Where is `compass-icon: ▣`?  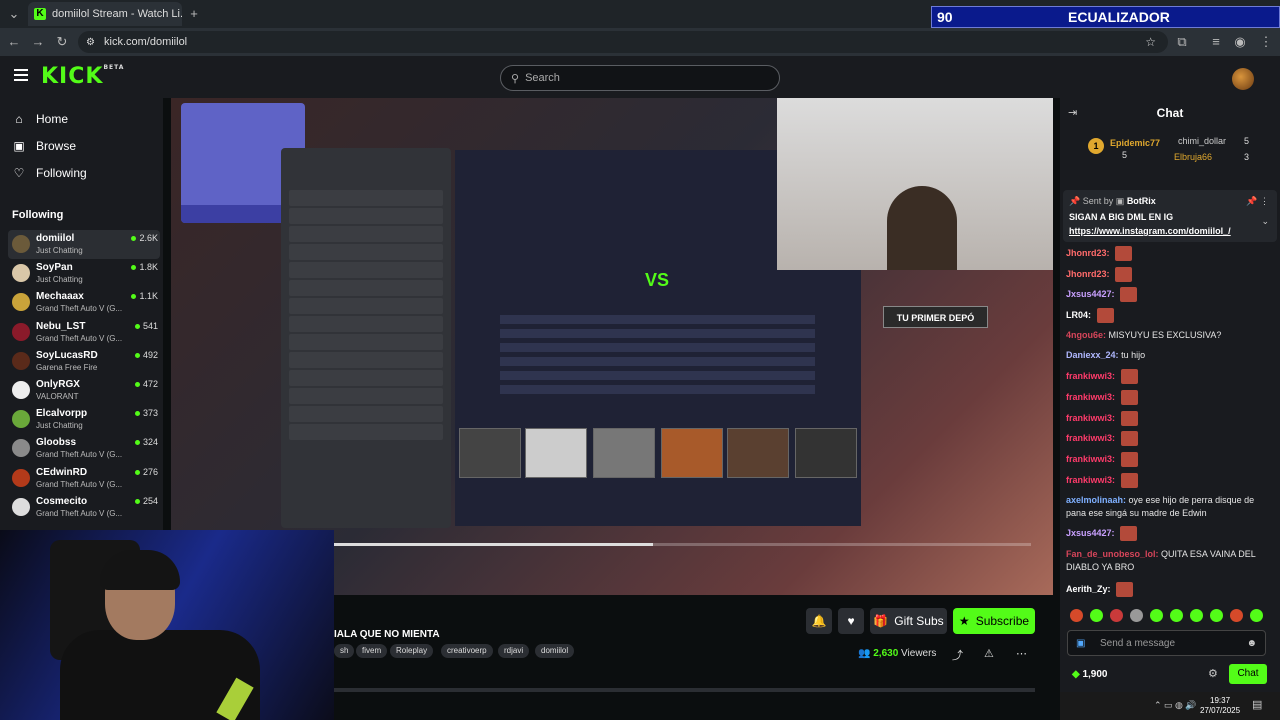
compass-icon: ▣ is located at coordinates (19, 146).